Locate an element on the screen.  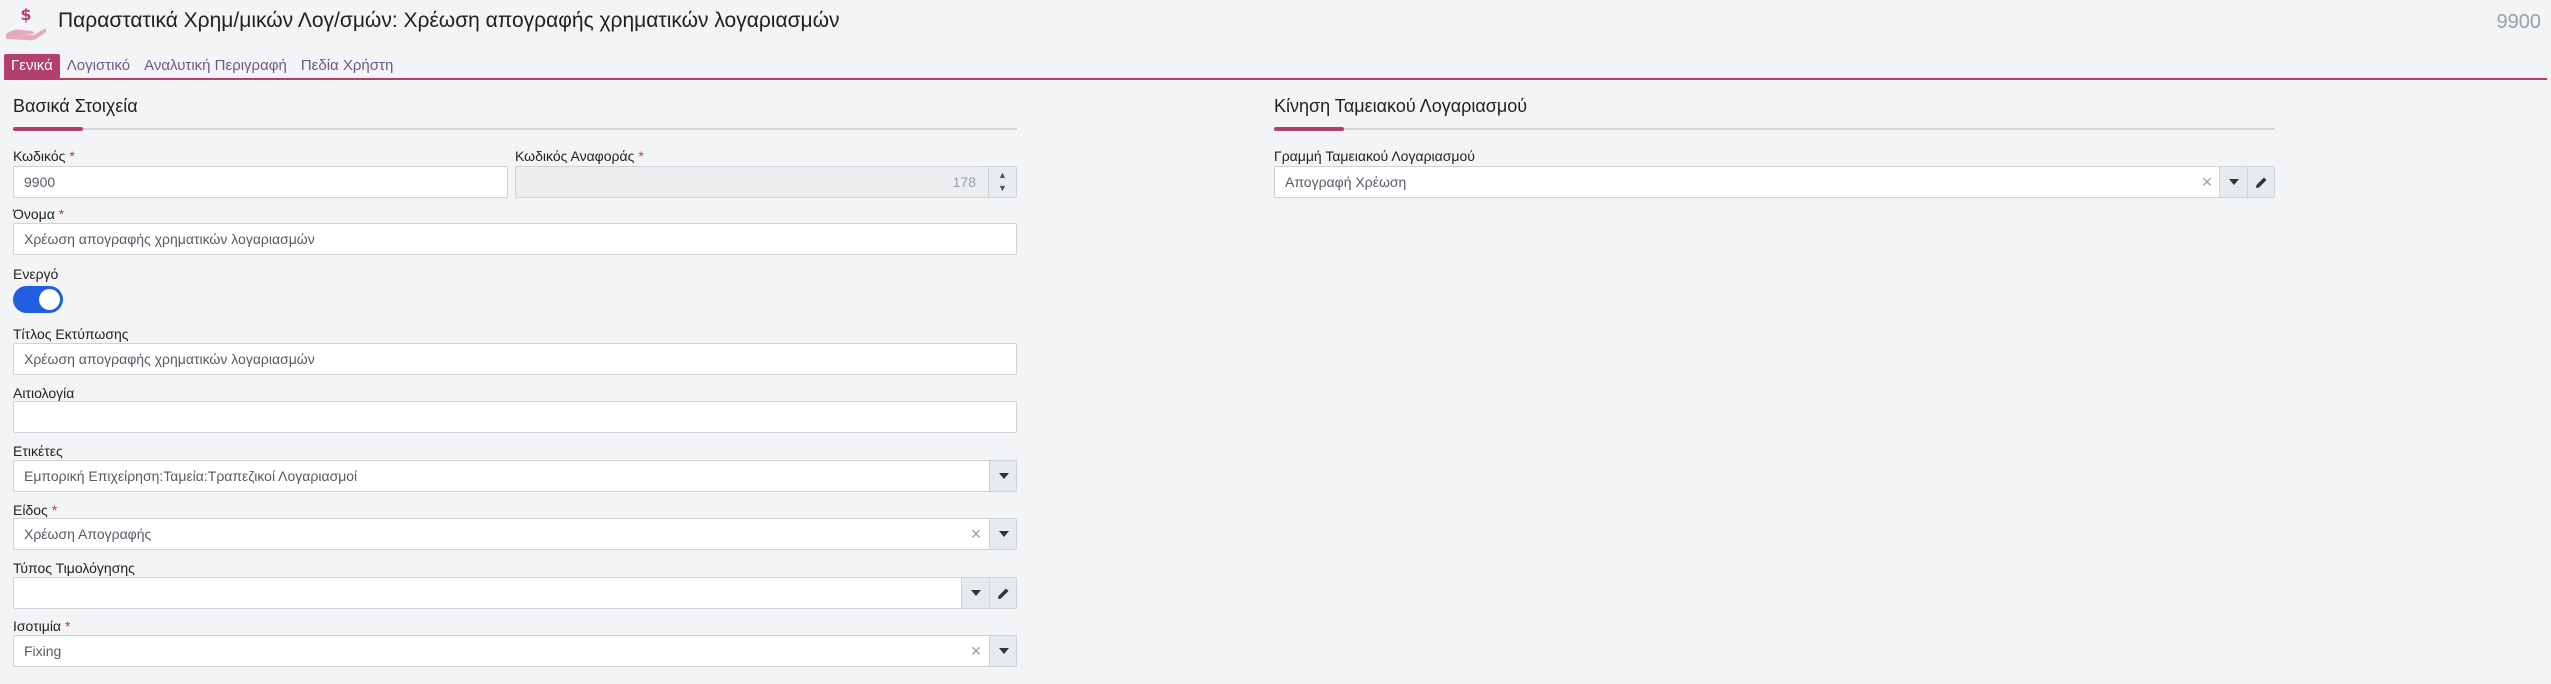
parity-dropdown-button is located at coordinates (1002, 651).